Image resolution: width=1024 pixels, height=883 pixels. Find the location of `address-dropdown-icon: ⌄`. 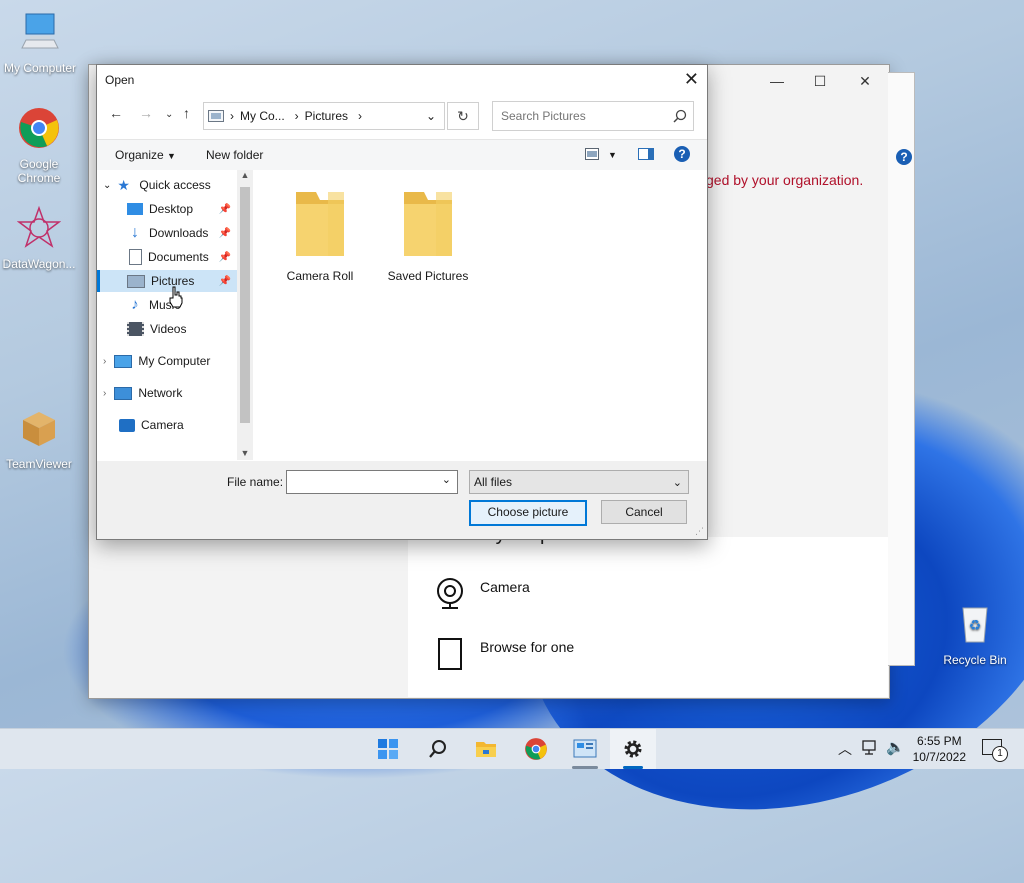

address-dropdown-icon: ⌄ is located at coordinates (431, 116).